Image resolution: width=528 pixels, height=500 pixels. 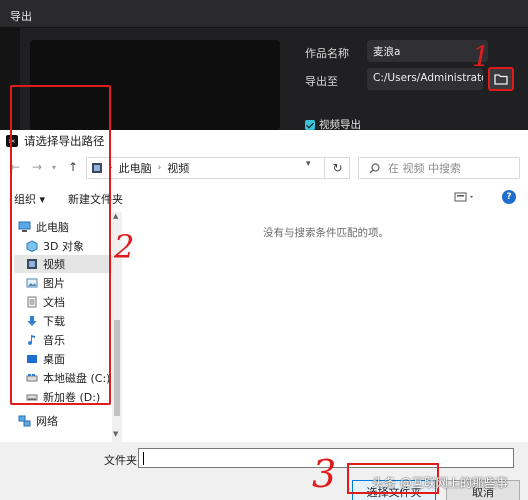 What do you see at coordinates (124, 247) in the screenshot?
I see `step-number-2: 2` at bounding box center [124, 247].